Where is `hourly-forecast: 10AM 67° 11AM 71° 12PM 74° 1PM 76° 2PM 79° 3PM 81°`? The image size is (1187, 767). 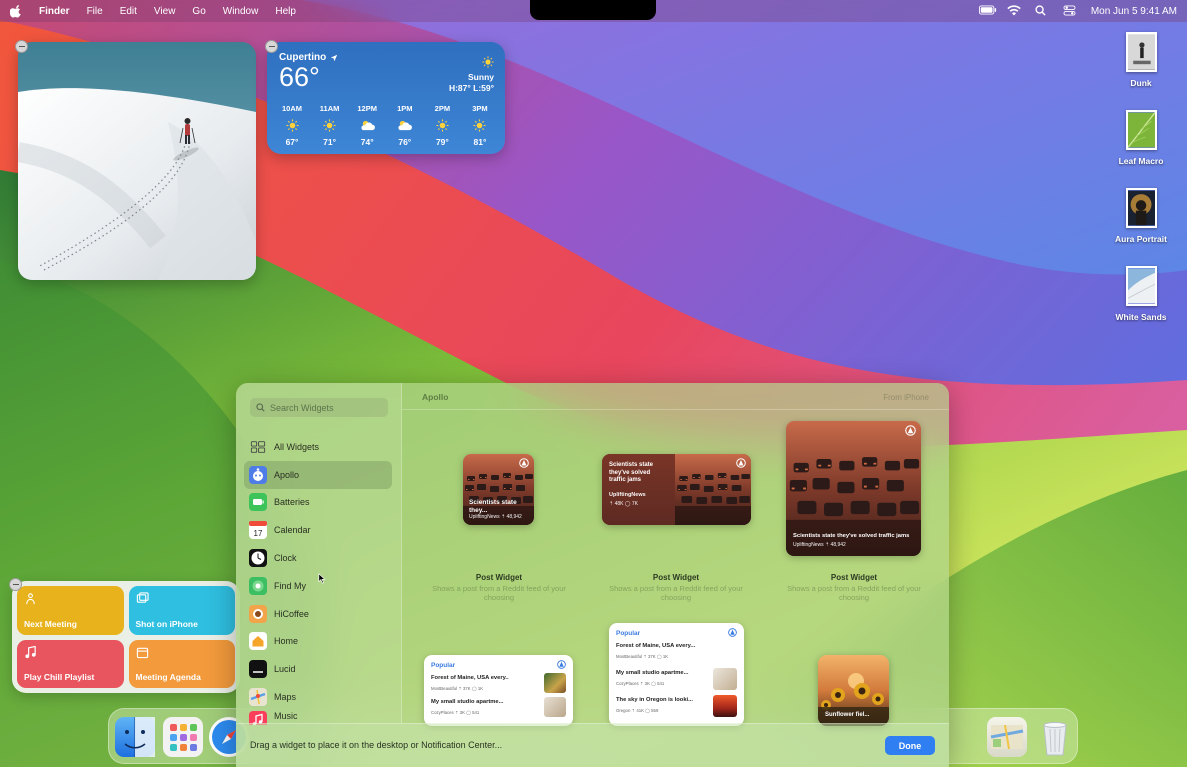
hourly-forecast: 10AM 67° 11AM 71° 12PM 74° 1PM 76° 2PM 79° 3PM 81° is located at coordinates (386, 125).